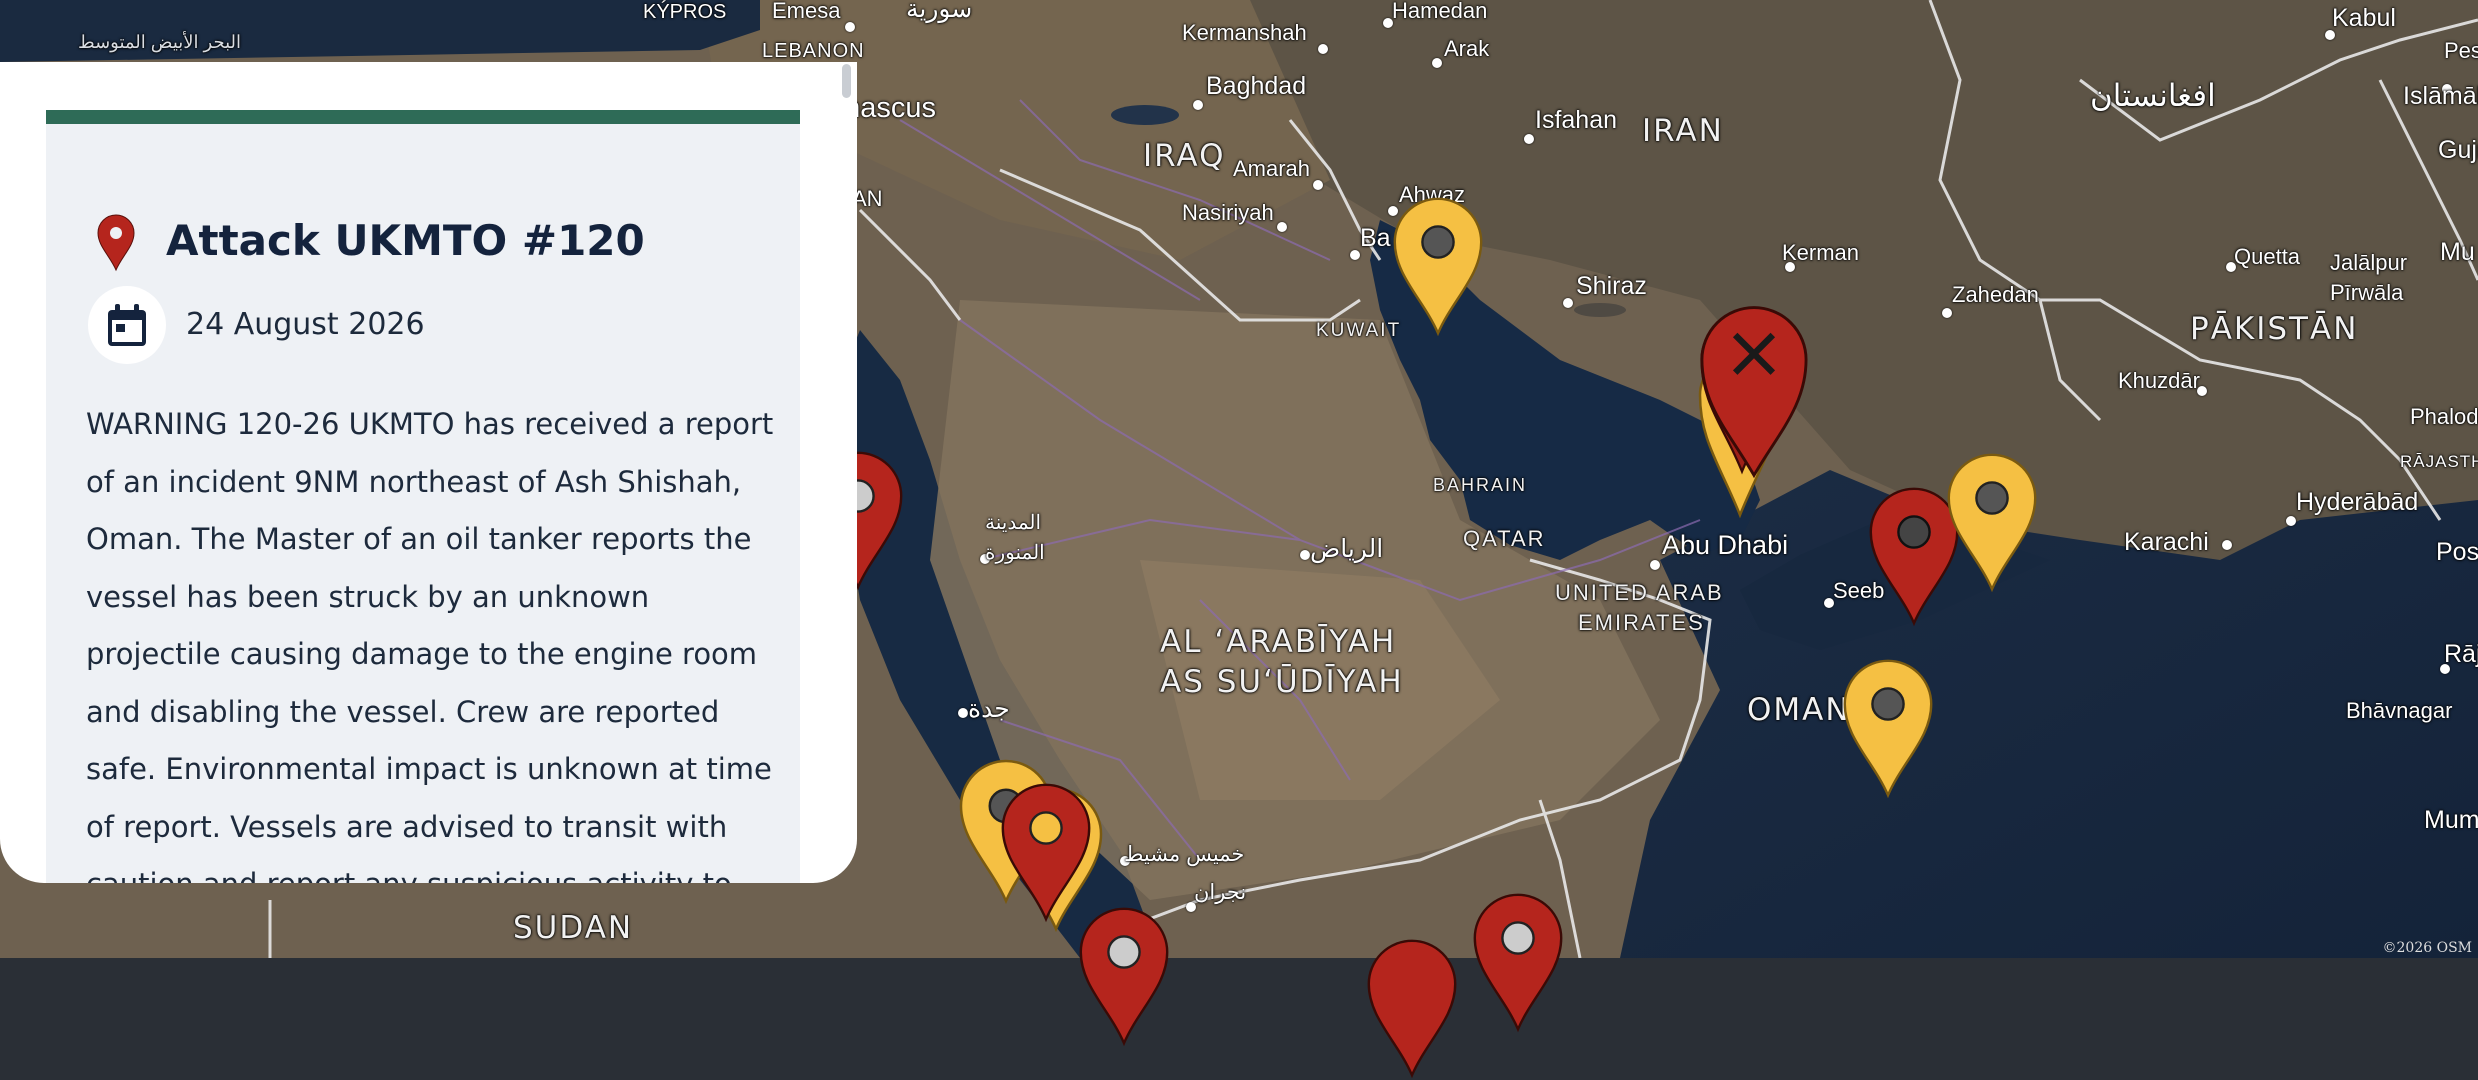 This screenshot has height=1080, width=2478. What do you see at coordinates (1013, 523) in the screenshot?
I see `map-label-madinah-line1: المدينة` at bounding box center [1013, 523].